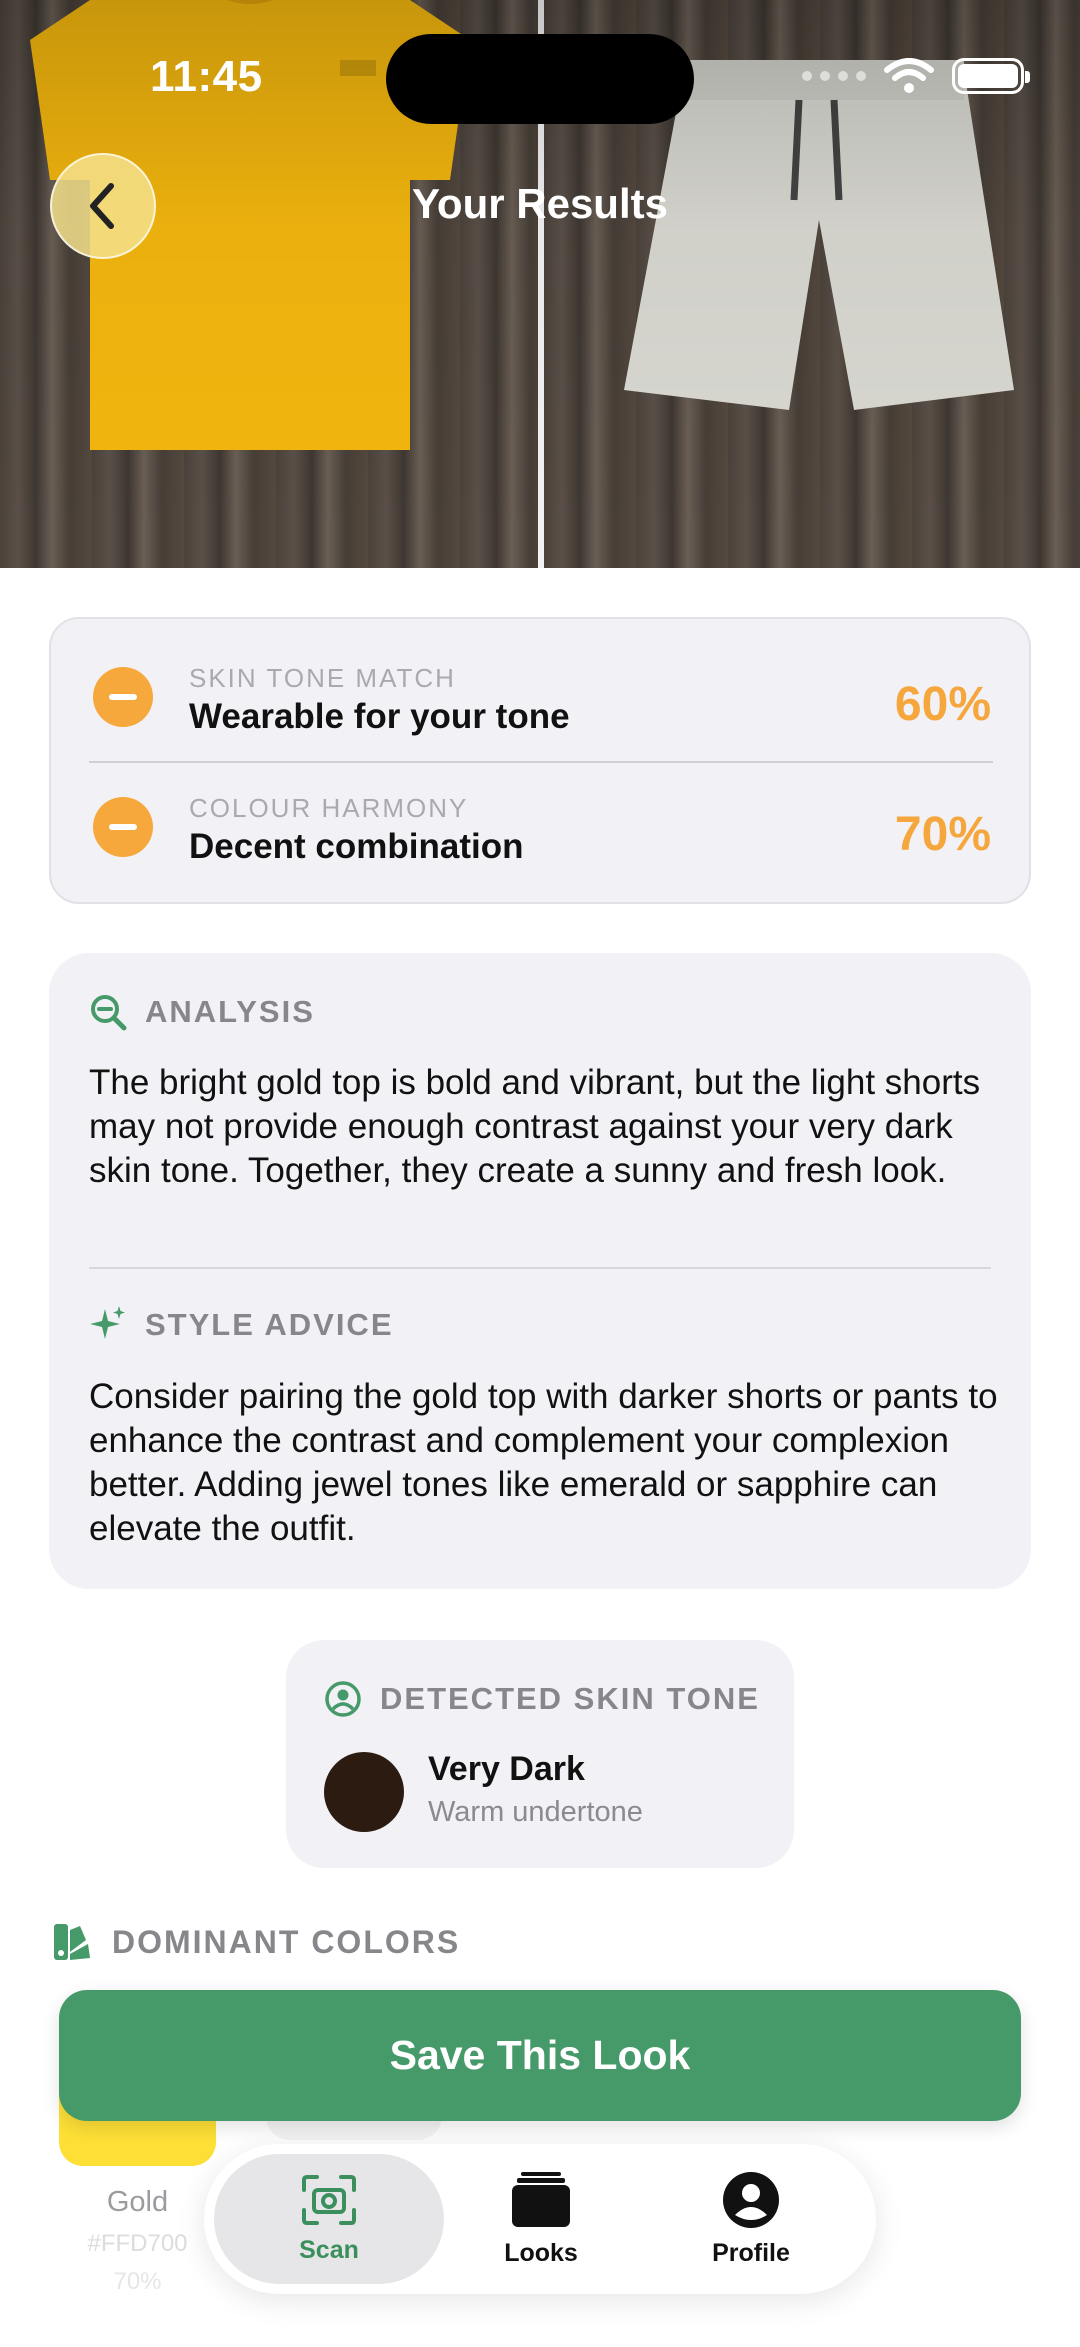 This screenshot has height=2347, width=1080. I want to click on skin-tone-heading: DETECTED SKIN TONE, so click(570, 1698).